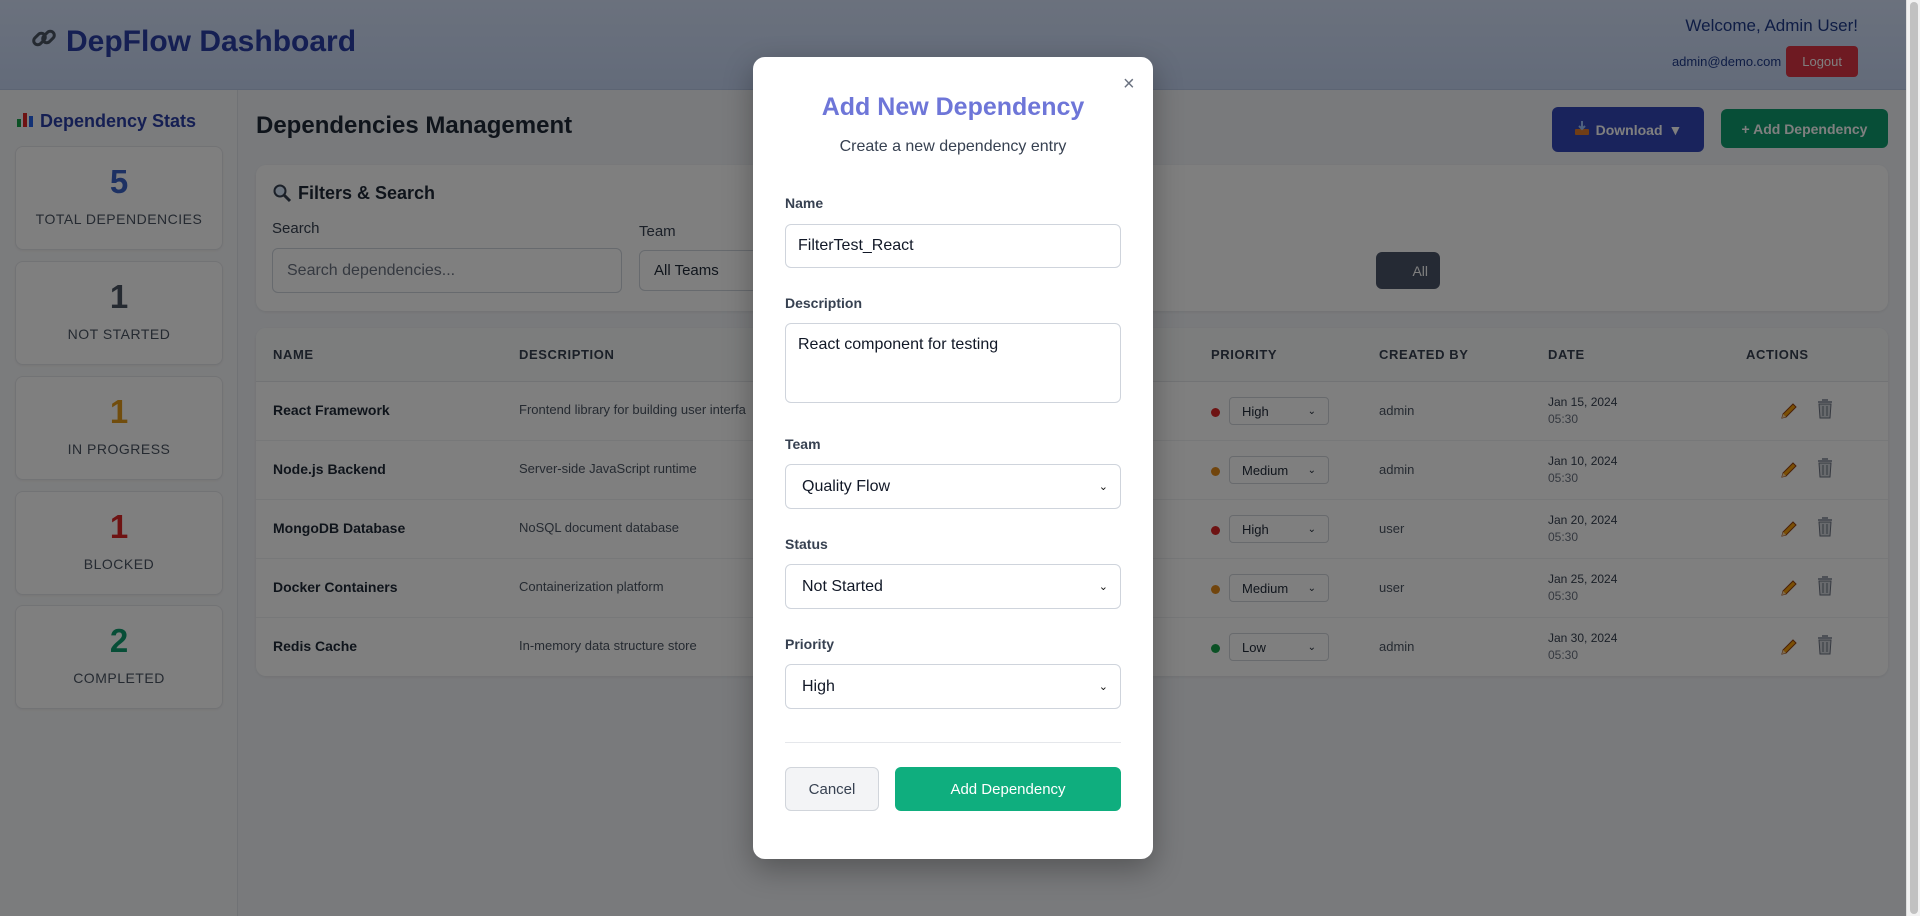 The width and height of the screenshot is (1920, 916). Describe the element at coordinates (953, 486) in the screenshot. I see `team-select: Quality Flow ⌄` at that location.